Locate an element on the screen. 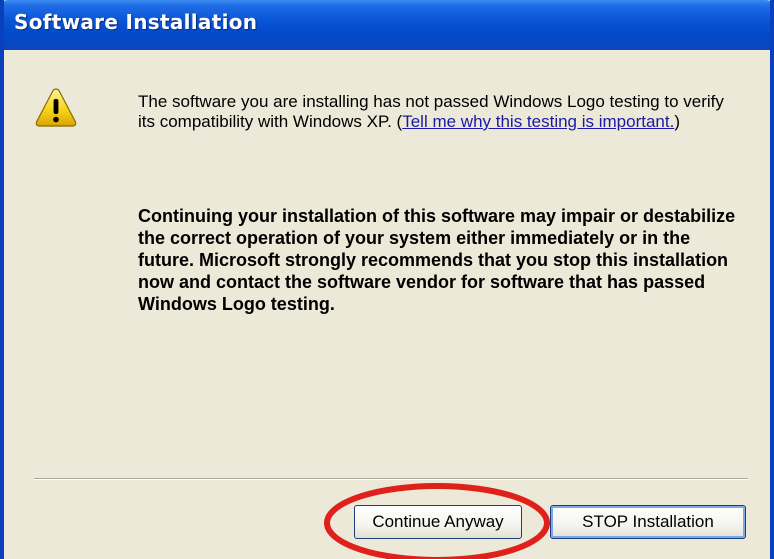  why-testing-important-link: Tell me why this testing is important. is located at coordinates (538, 121).